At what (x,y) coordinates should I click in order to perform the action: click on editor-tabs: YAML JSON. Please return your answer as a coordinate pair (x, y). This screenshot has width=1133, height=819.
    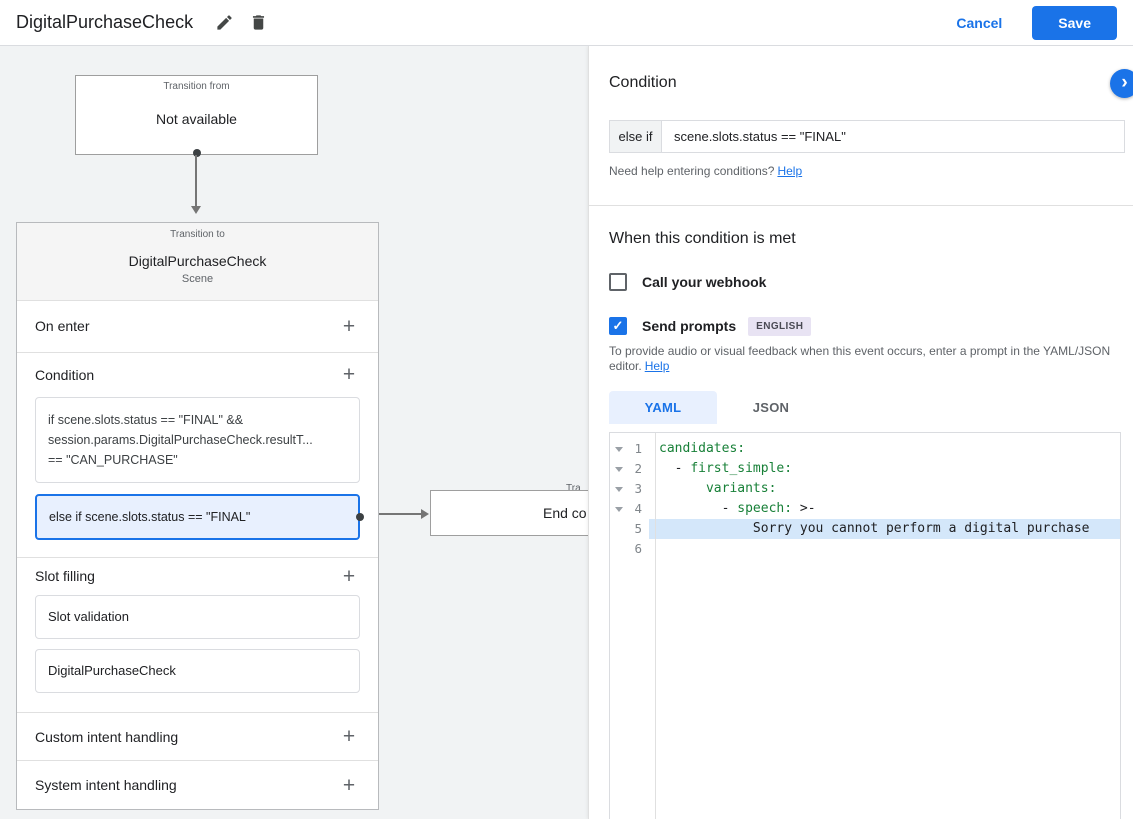
    Looking at the image, I should click on (717, 407).